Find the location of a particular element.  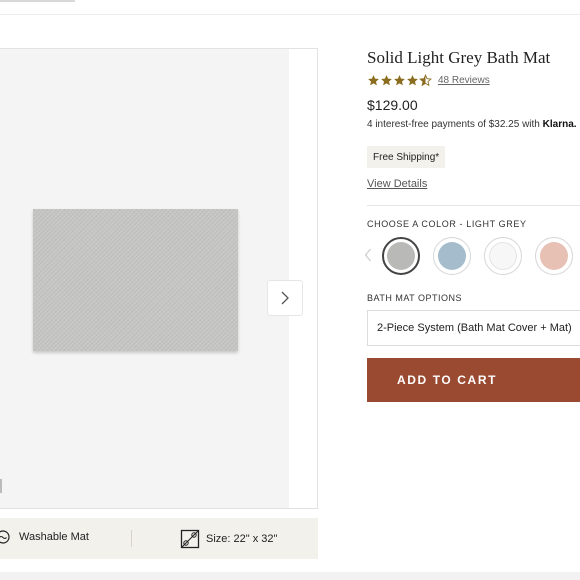

swatch-white is located at coordinates (503, 256).